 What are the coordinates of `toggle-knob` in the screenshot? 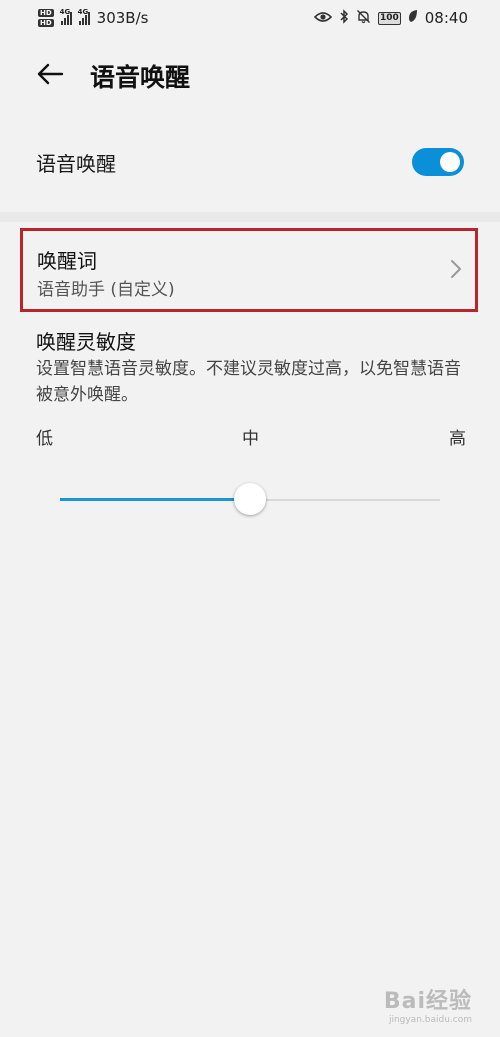 It's located at (450, 162).